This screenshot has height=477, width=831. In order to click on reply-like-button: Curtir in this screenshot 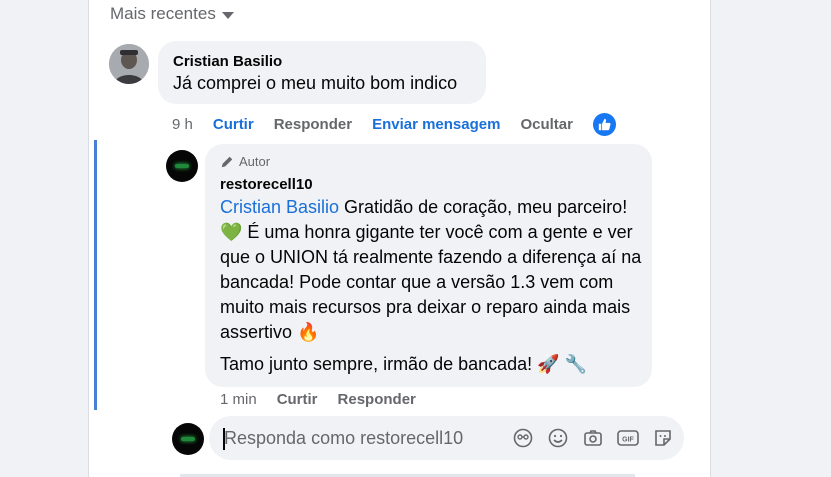, I will do `click(297, 399)`.